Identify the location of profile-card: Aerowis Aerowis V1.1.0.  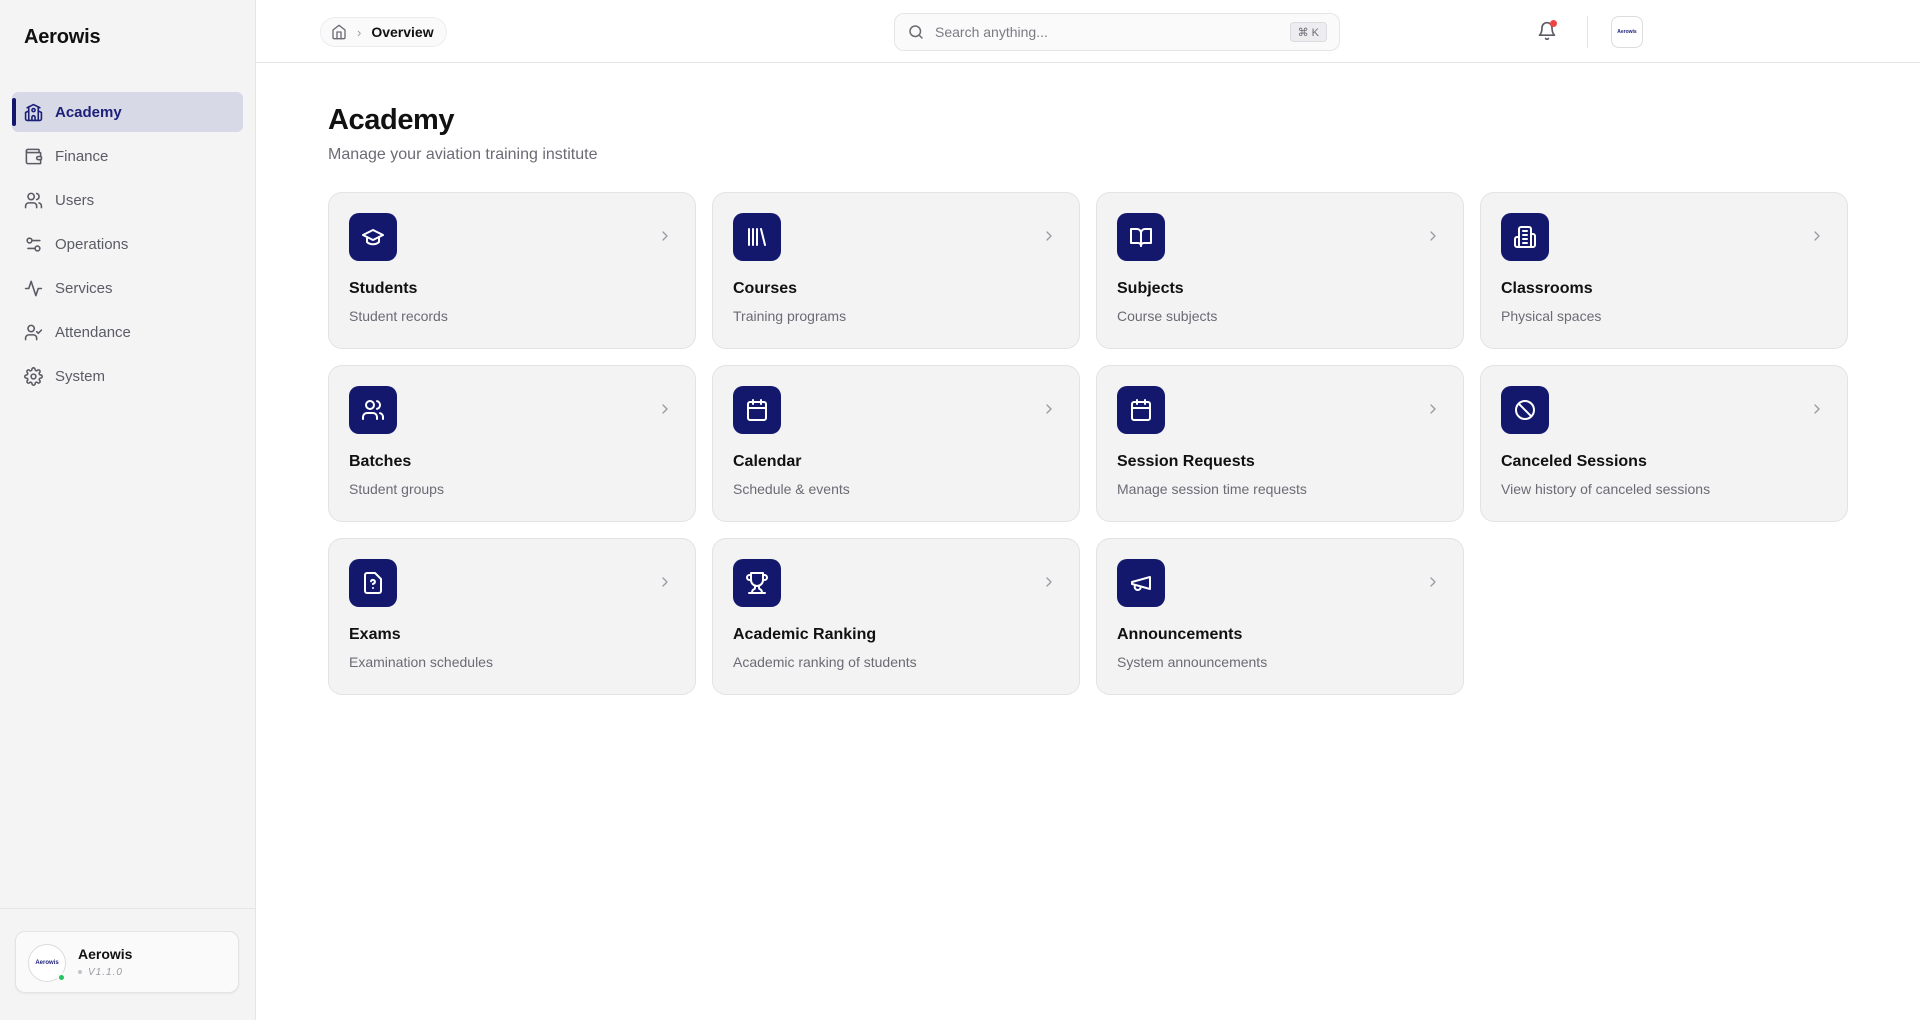
(127, 962).